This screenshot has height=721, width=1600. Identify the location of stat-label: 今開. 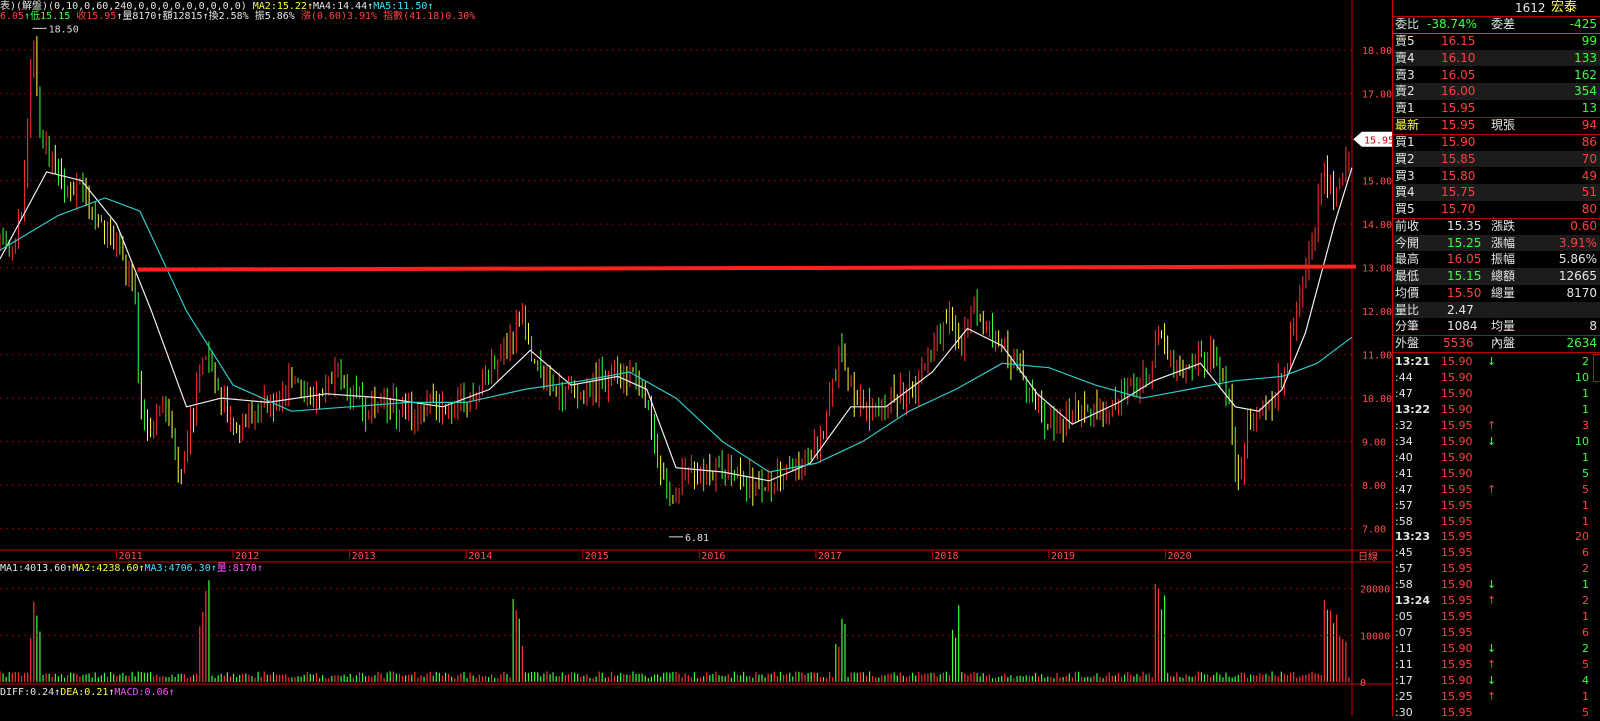
(1407, 242).